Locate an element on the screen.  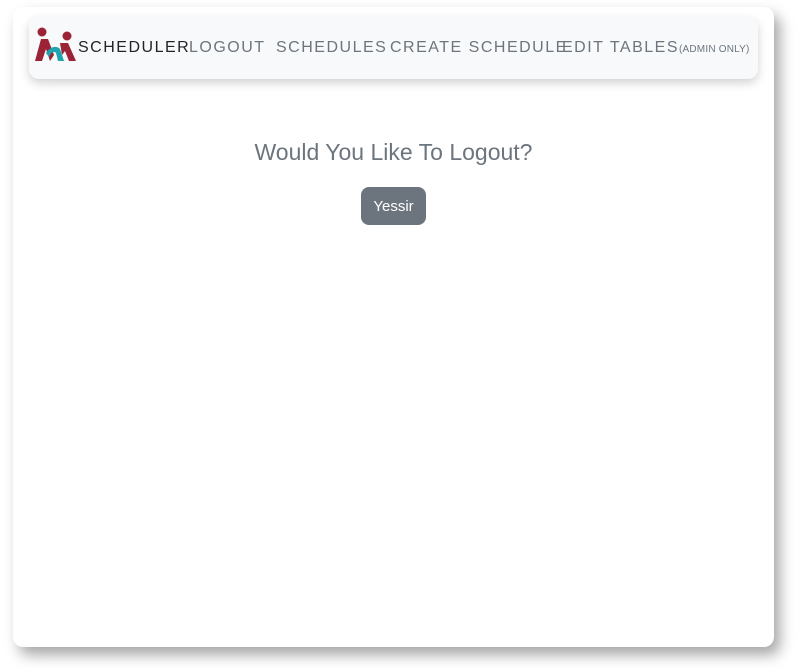
nav-link-edit-tables-label: EDIT TABLES is located at coordinates (620, 47).